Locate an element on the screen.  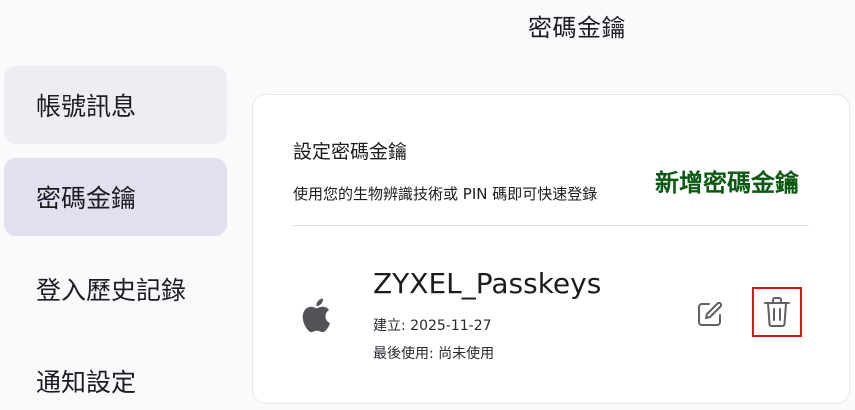
edit-passkey-button is located at coordinates (710, 314).